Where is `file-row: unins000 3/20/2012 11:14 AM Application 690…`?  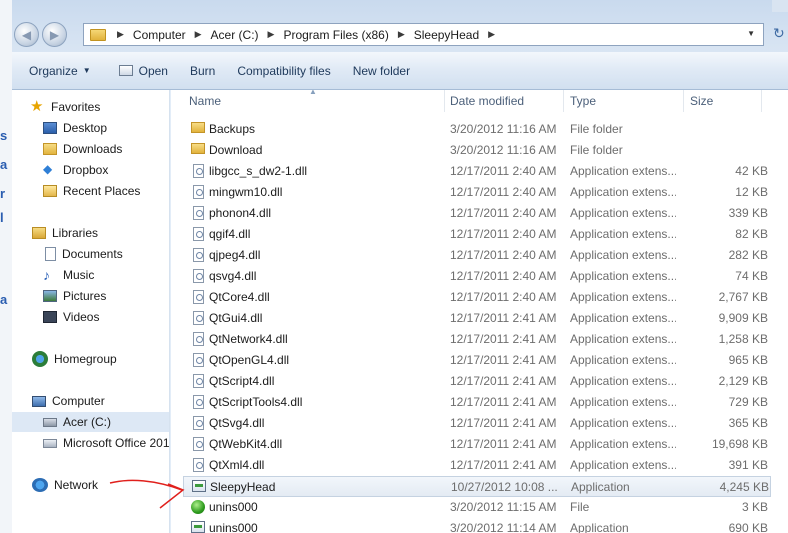 file-row: unins000 3/20/2012 11:14 AM Application 690… is located at coordinates (479, 525).